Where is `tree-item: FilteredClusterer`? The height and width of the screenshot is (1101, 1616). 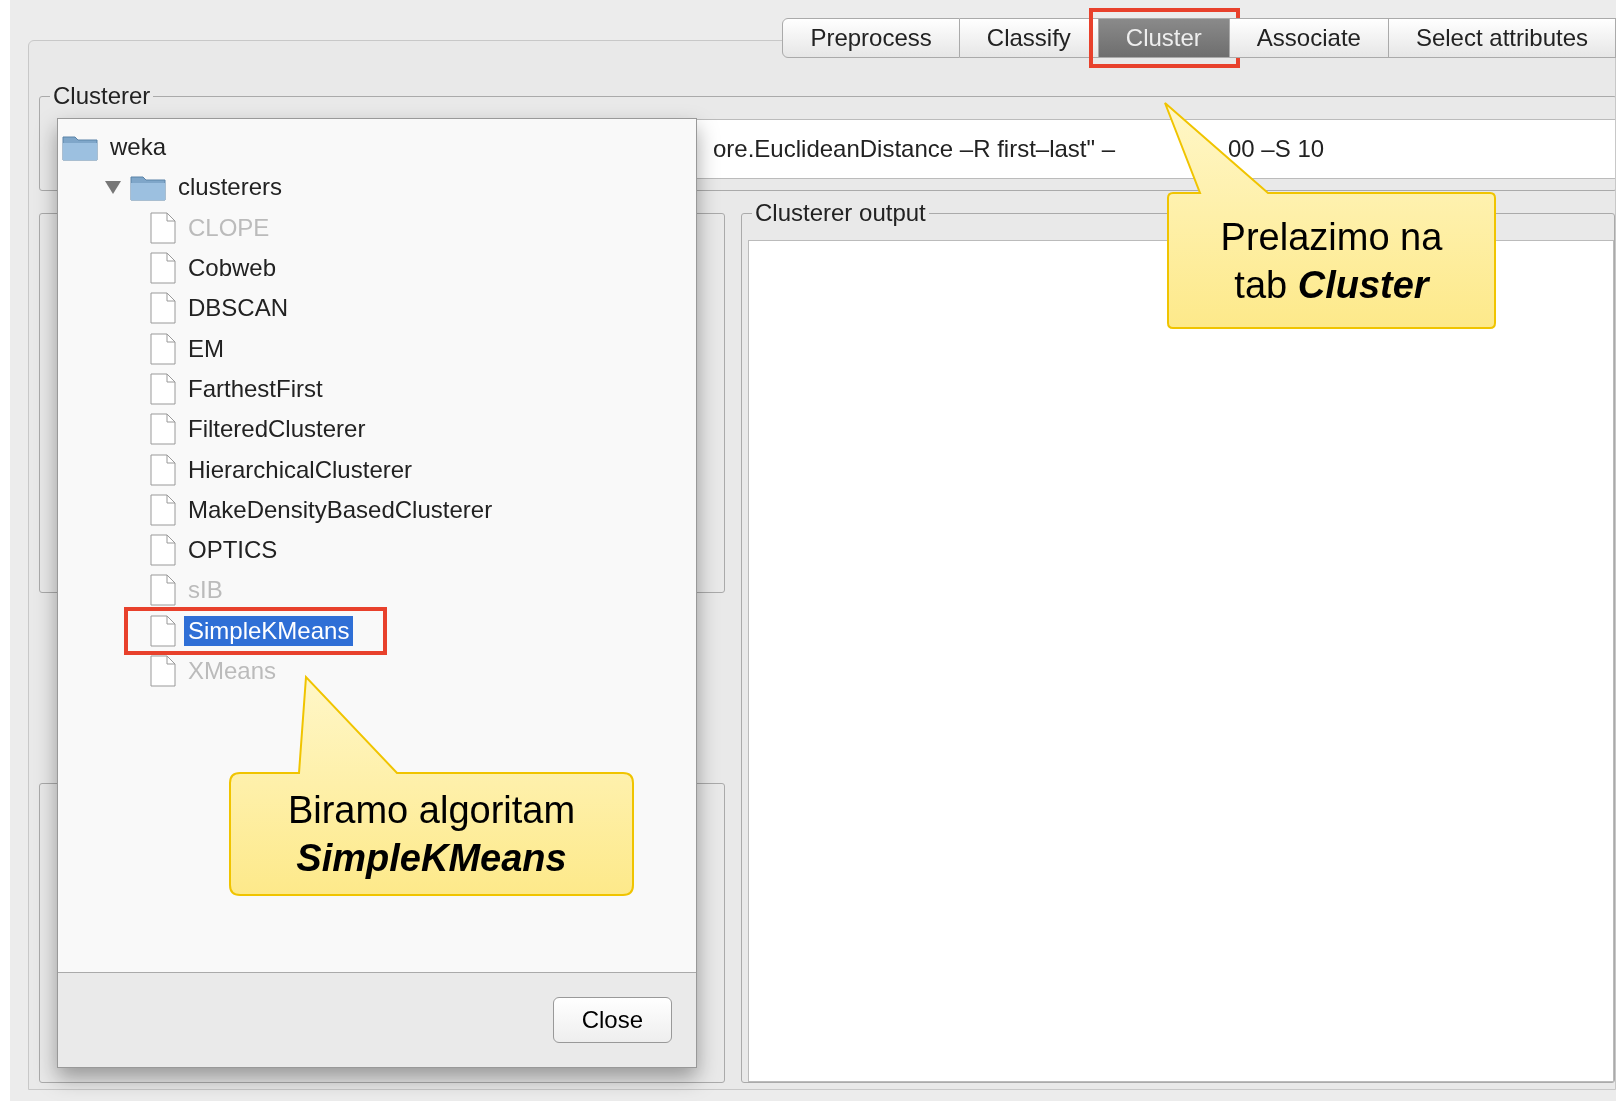
tree-item: FilteredClusterer is located at coordinates (277, 429).